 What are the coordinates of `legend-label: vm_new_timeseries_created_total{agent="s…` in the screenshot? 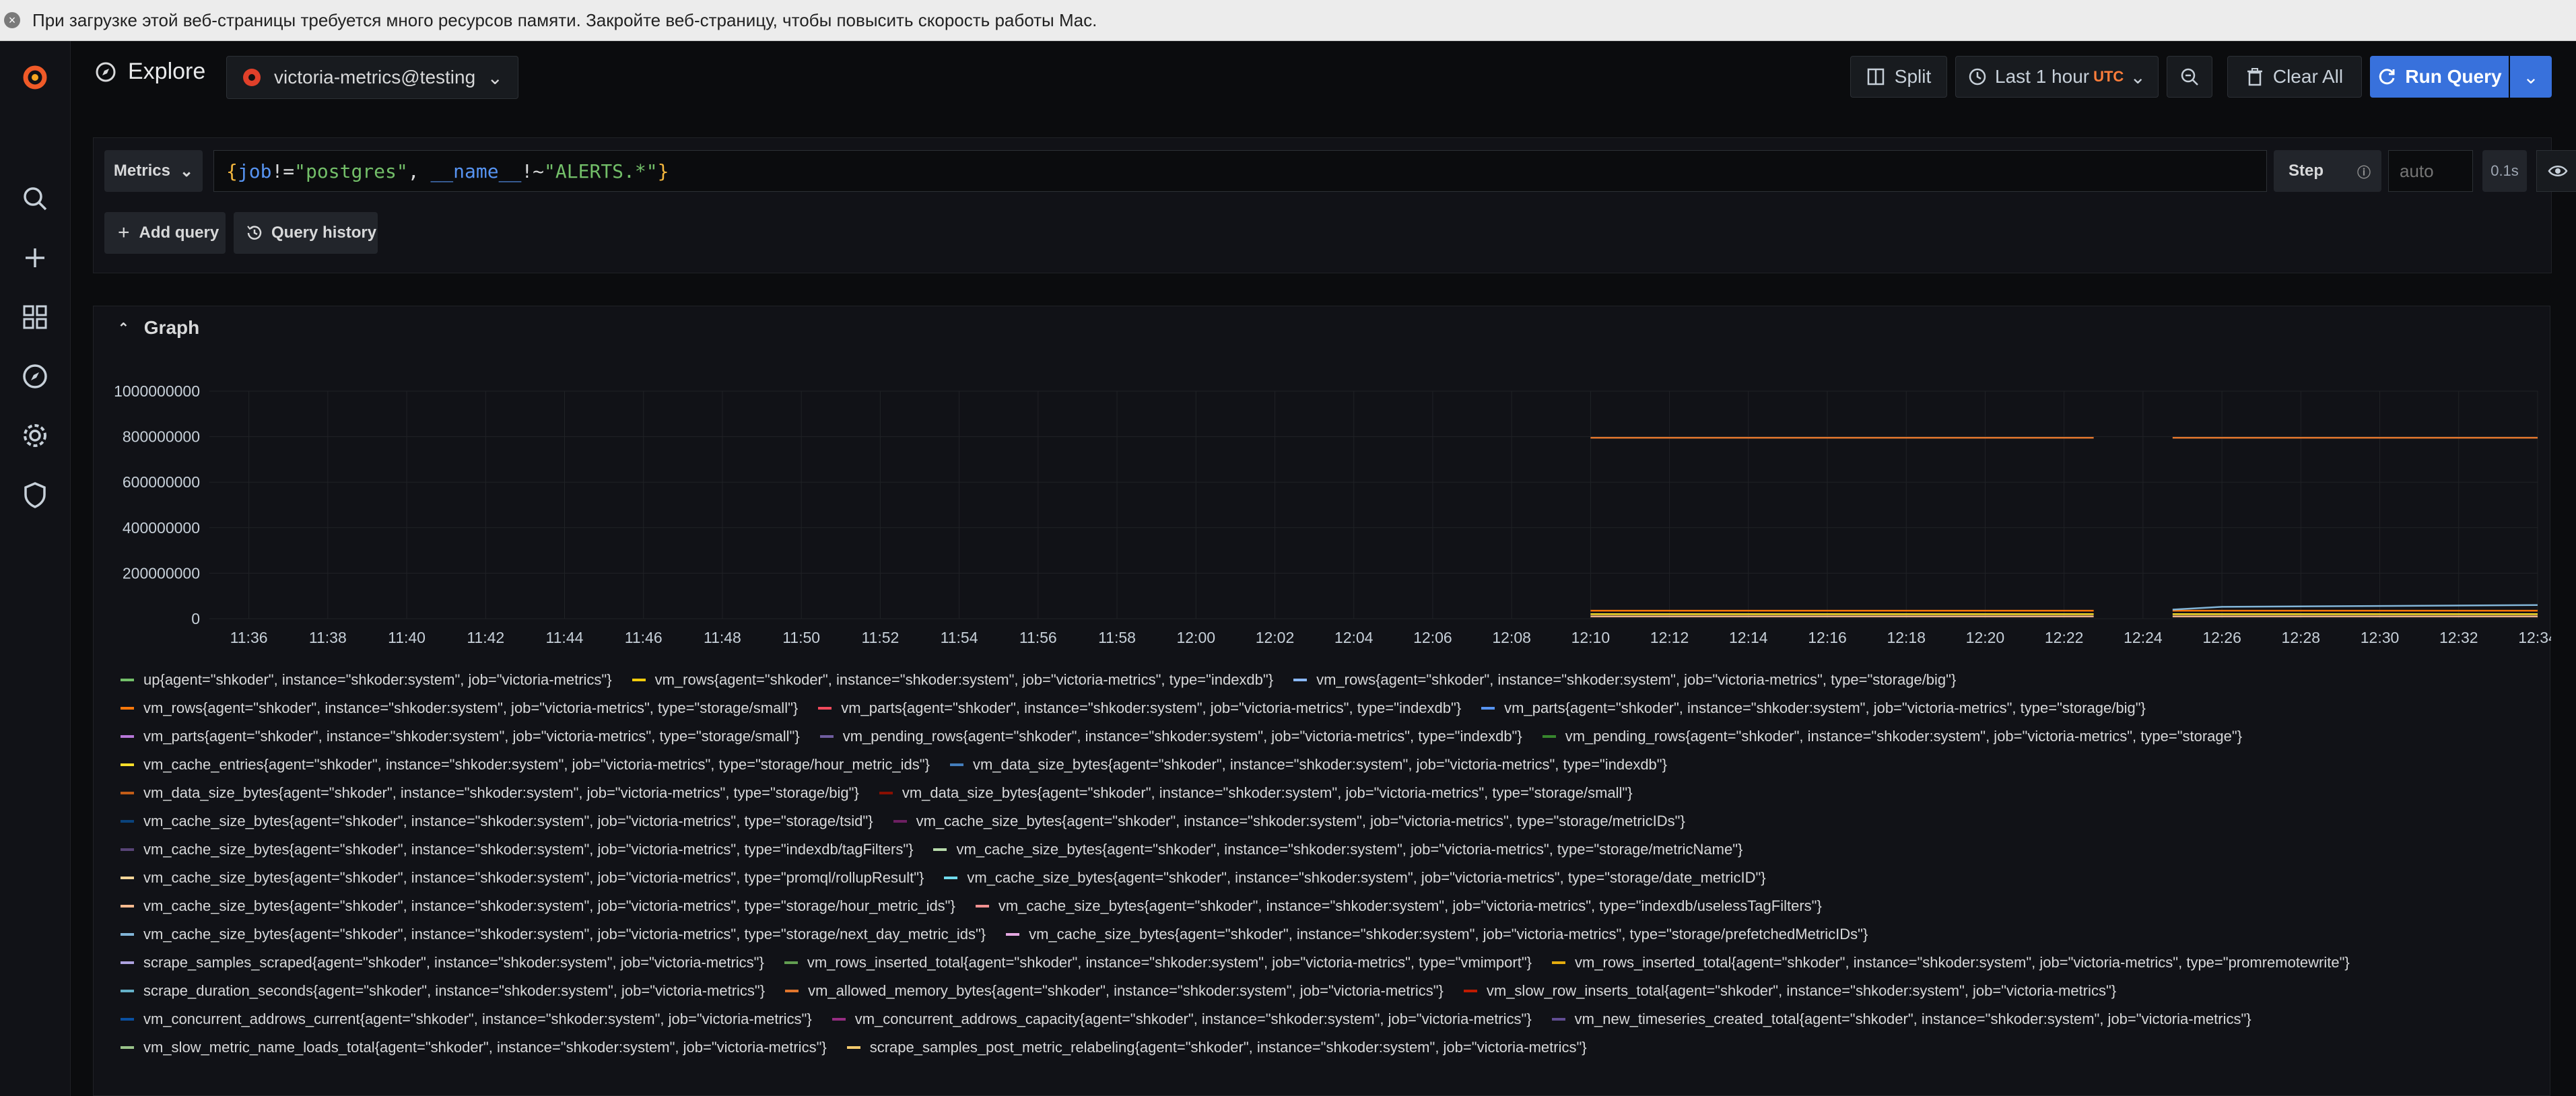 It's located at (1913, 1019).